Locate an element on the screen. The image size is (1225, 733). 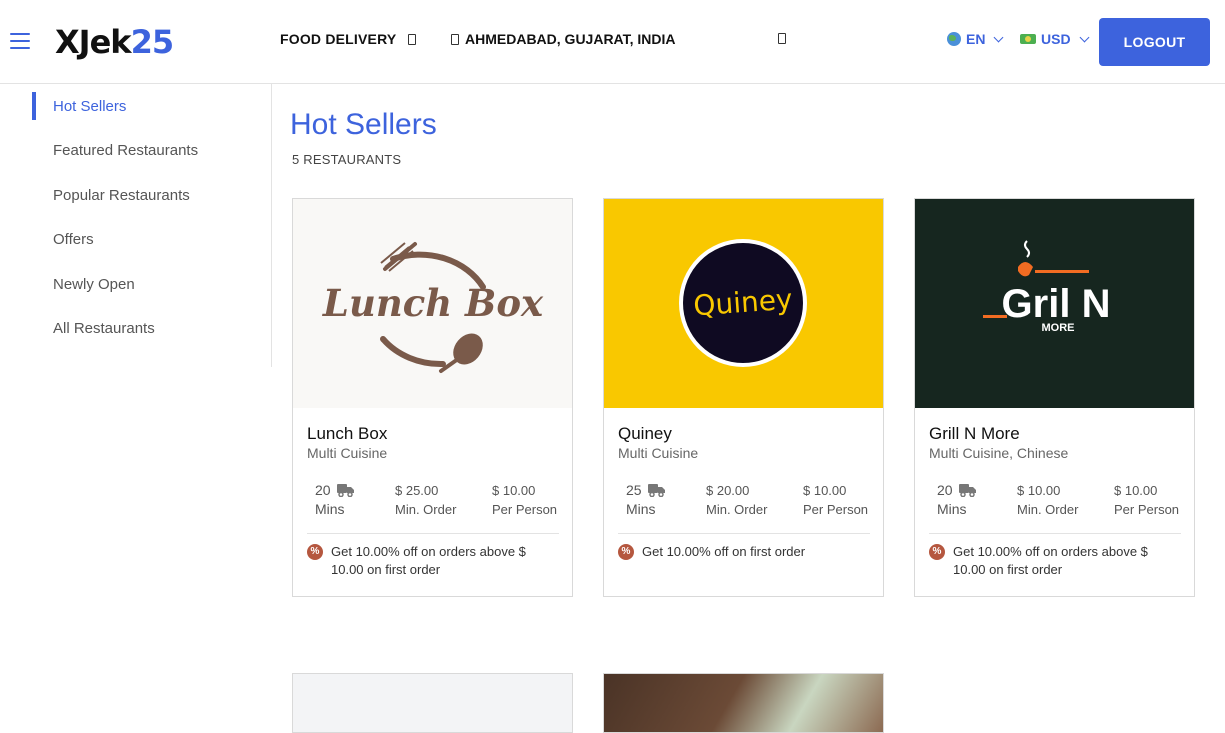
quiney-logo-text: Quiney is located at coordinates (742, 303).